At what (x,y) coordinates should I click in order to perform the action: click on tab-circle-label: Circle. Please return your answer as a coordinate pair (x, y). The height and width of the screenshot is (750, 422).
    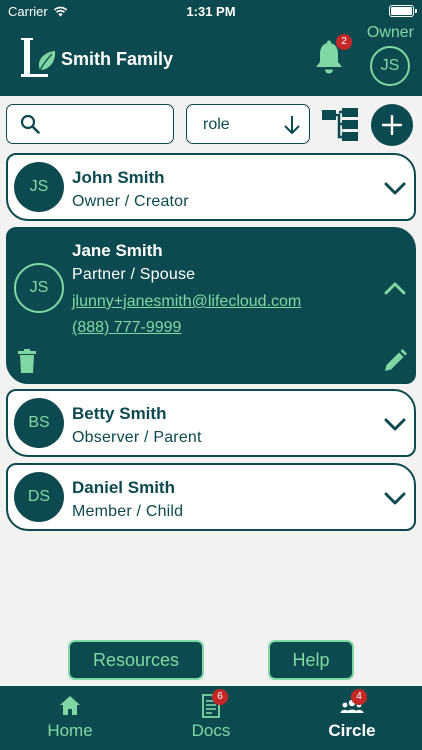
    Looking at the image, I should click on (352, 730).